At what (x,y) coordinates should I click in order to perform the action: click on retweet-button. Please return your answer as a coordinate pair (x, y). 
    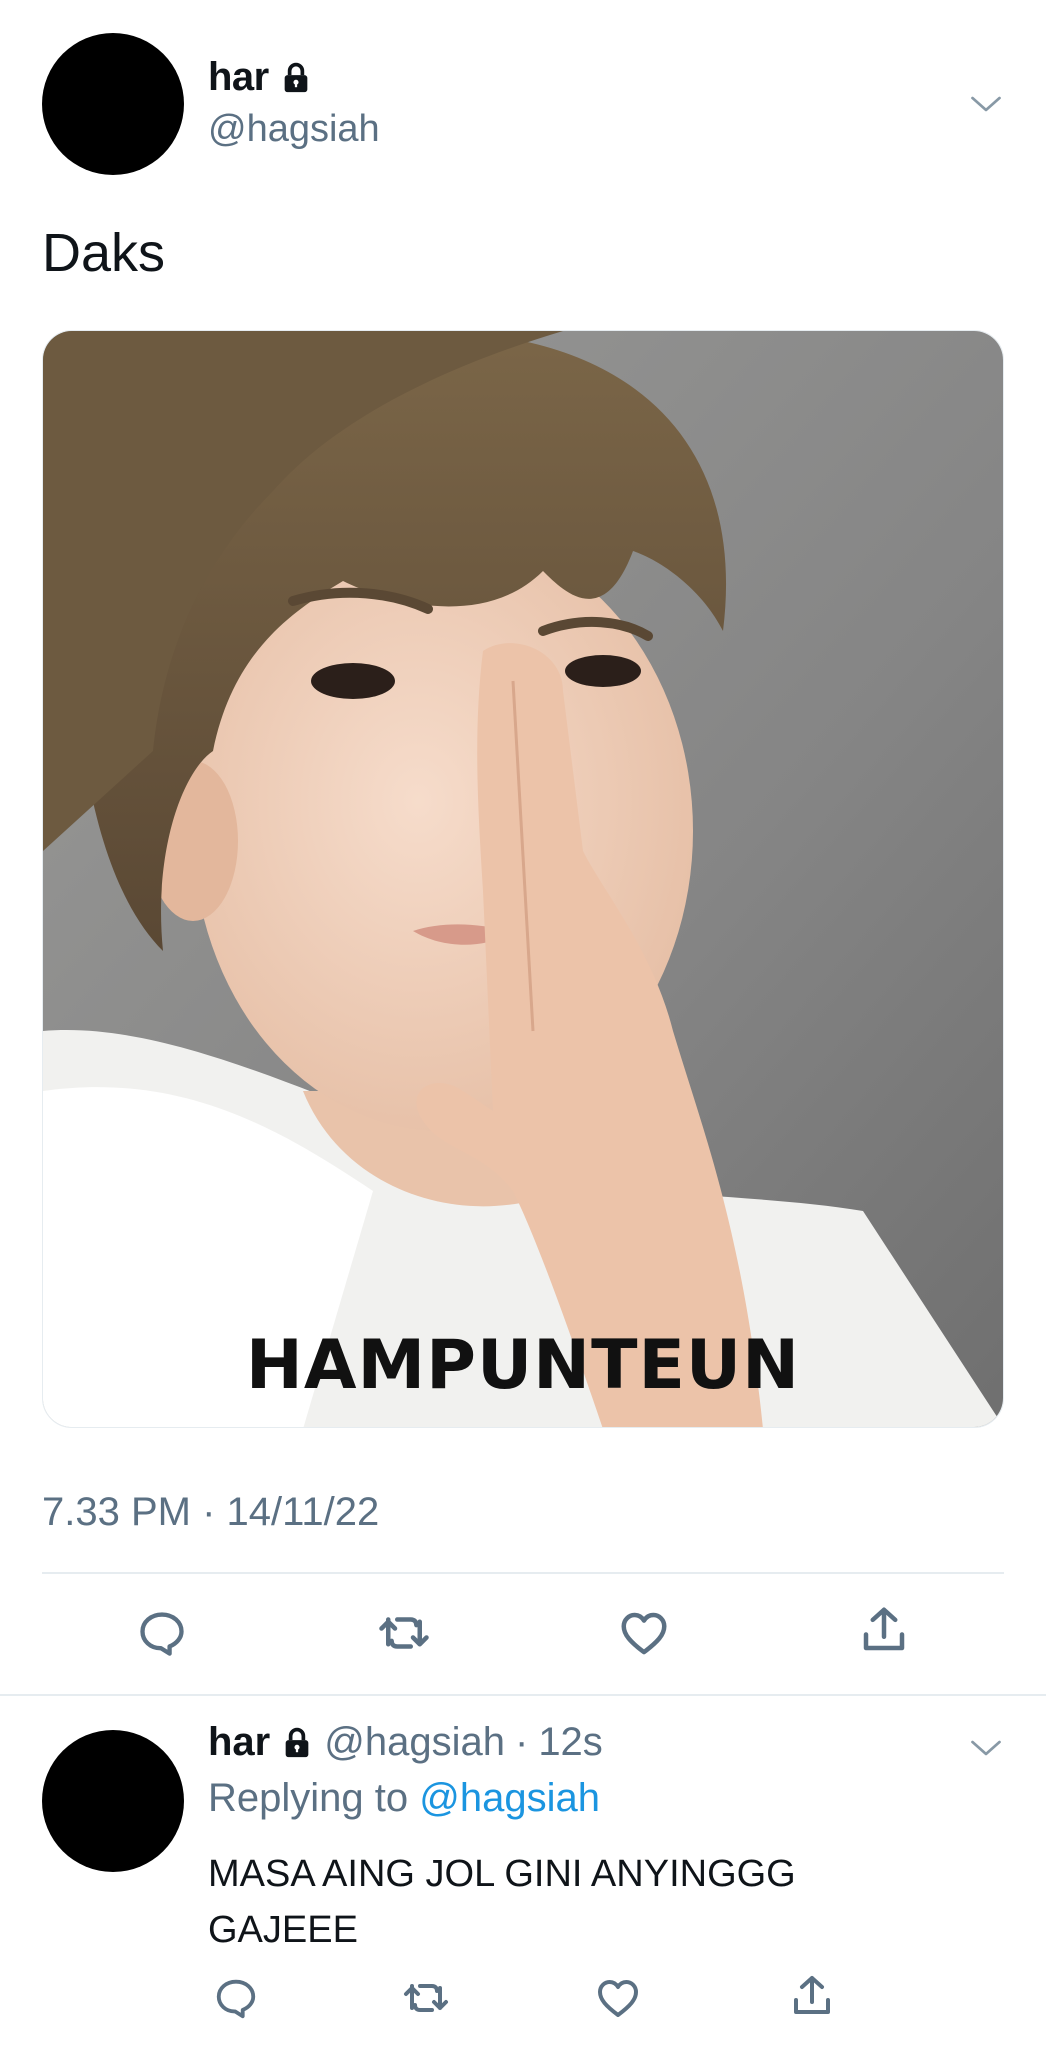
    Looking at the image, I should click on (404, 1633).